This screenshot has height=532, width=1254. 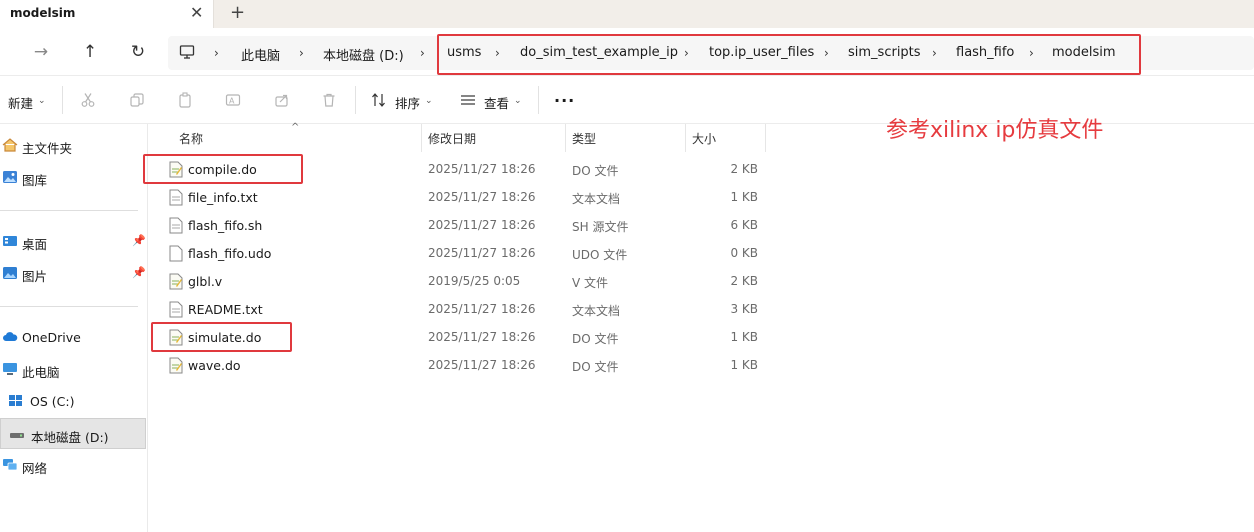 What do you see at coordinates (35, 468) in the screenshot?
I see `sidebar-item-label: 网络` at bounding box center [35, 468].